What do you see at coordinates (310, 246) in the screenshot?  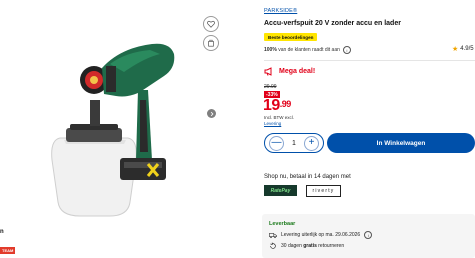 I see `returns-bold: gratis` at bounding box center [310, 246].